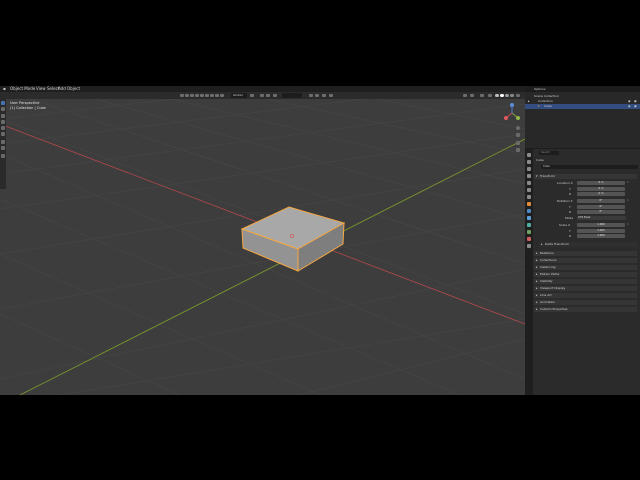 The height and width of the screenshot is (480, 640). What do you see at coordinates (529, 218) in the screenshot?
I see `particles-tab-icon` at bounding box center [529, 218].